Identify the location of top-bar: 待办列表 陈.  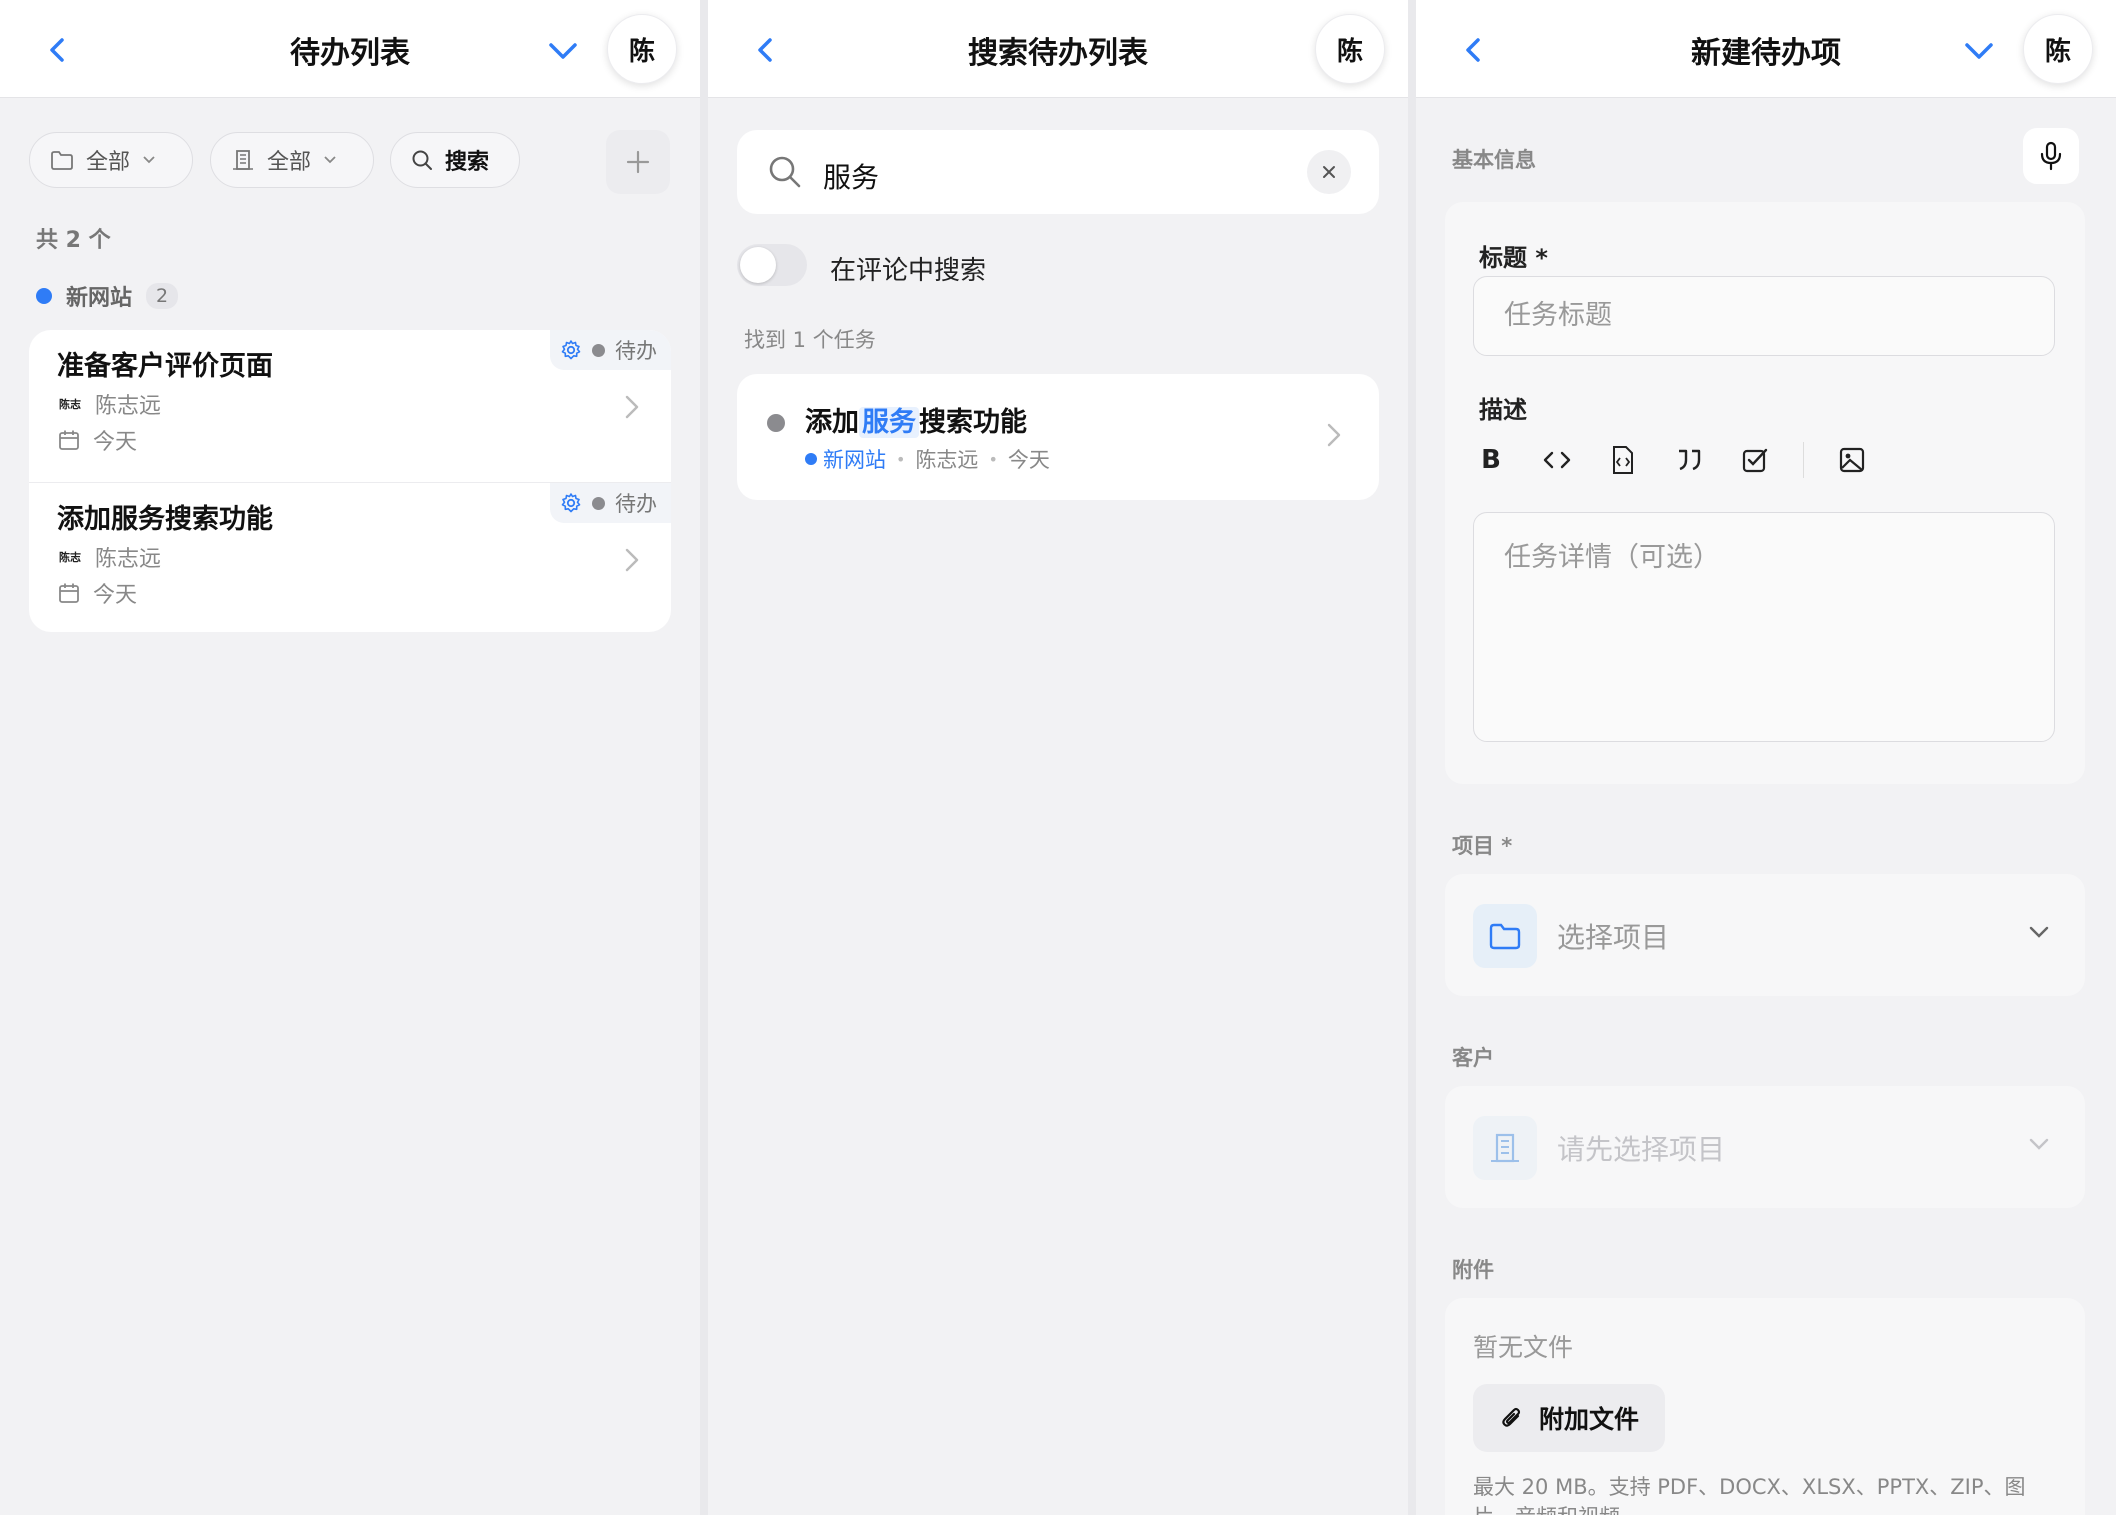
(350, 49).